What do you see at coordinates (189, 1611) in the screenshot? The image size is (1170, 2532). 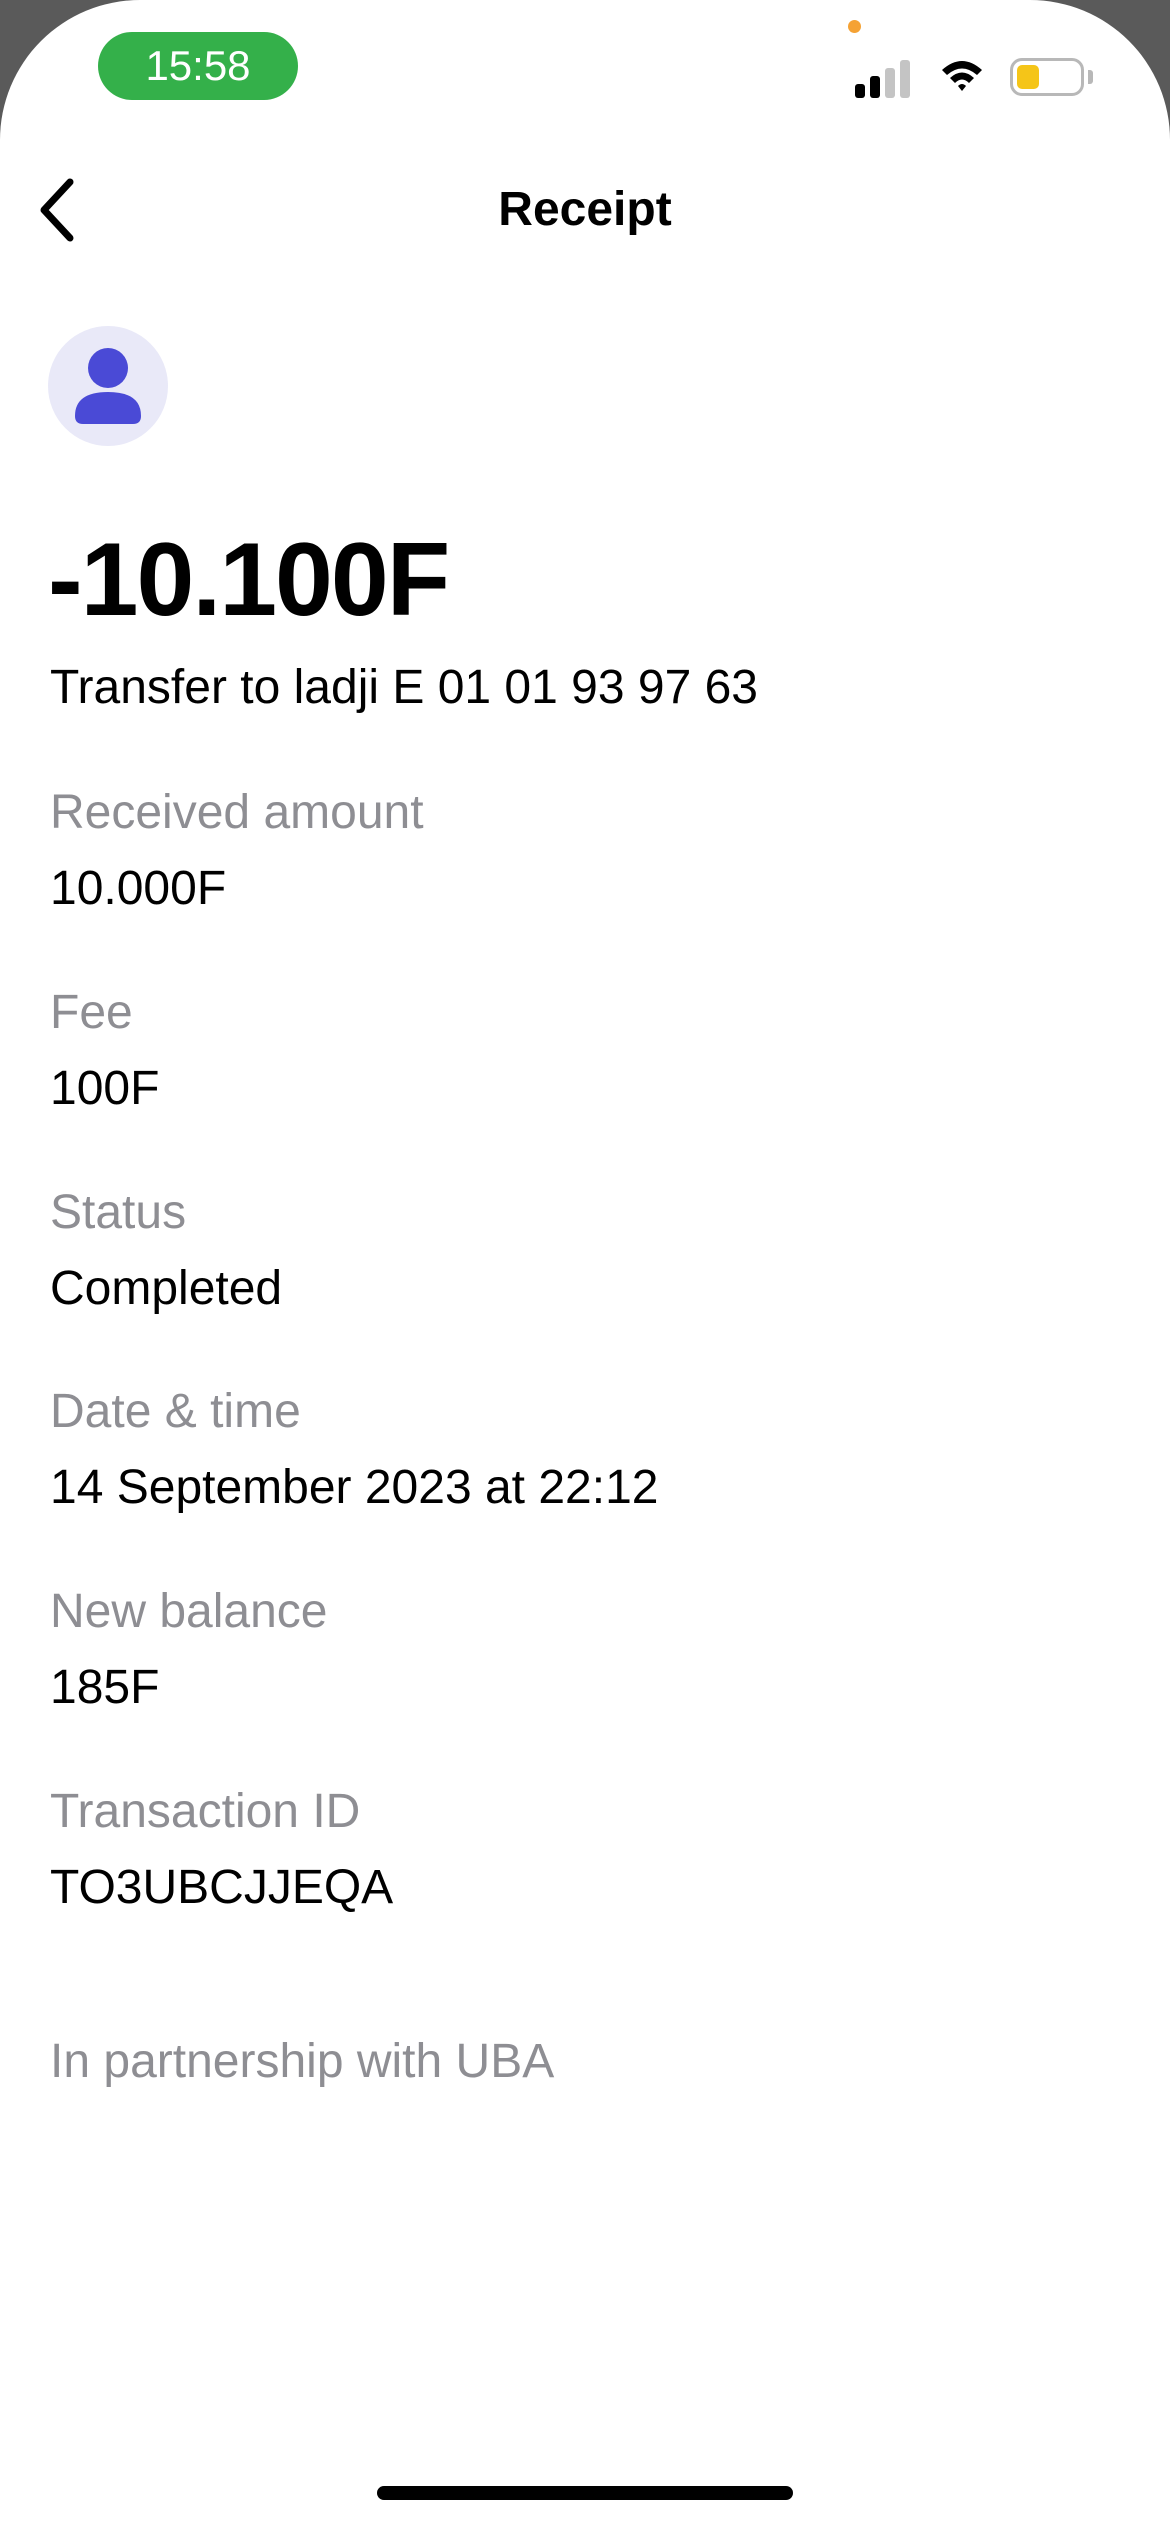 I see `new-balance-label: New balance` at bounding box center [189, 1611].